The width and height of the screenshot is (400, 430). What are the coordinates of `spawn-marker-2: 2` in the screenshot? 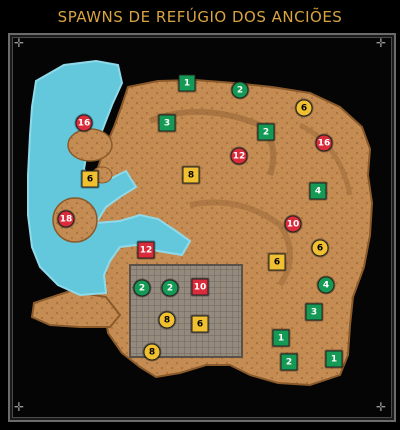 It's located at (240, 90).